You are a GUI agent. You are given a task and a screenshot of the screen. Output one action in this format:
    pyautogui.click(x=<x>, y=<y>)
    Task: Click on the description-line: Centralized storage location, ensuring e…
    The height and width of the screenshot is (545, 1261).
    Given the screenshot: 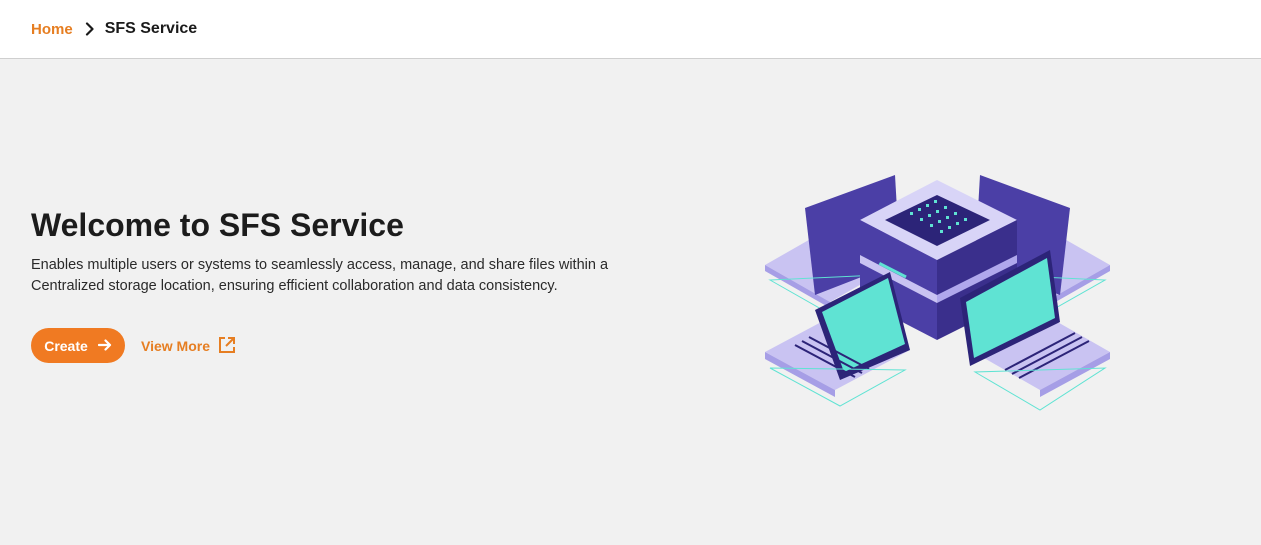 What is the action you would take?
    pyautogui.click(x=294, y=286)
    